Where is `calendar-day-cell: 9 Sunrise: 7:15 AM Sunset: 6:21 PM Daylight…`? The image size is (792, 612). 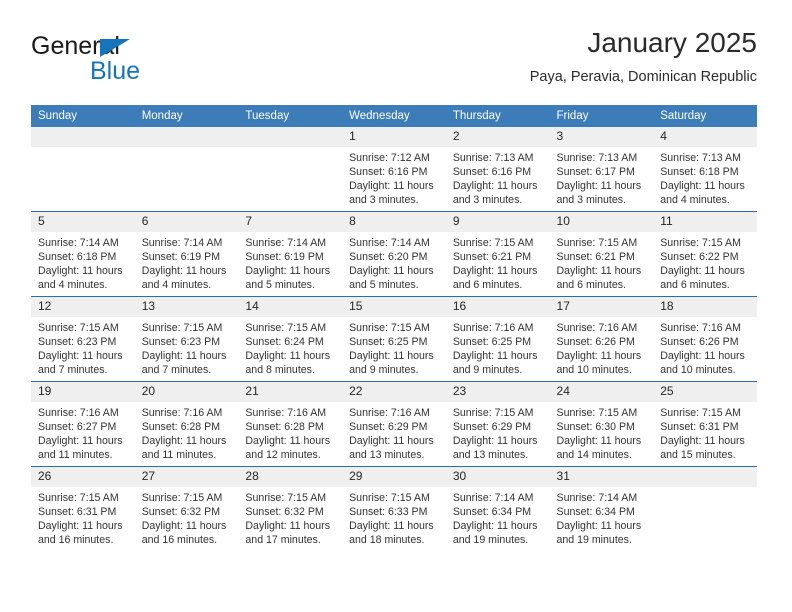 calendar-day-cell: 9 Sunrise: 7:15 AM Sunset: 6:21 PM Daylight… is located at coordinates (497, 254).